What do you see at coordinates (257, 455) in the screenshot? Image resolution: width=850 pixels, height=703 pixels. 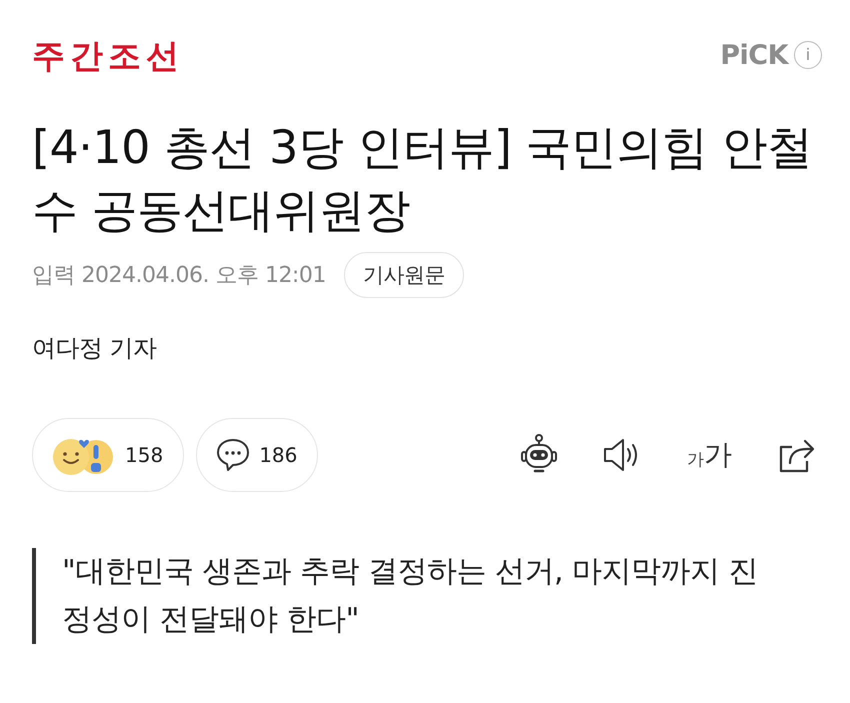 I see `comment-button: 186` at bounding box center [257, 455].